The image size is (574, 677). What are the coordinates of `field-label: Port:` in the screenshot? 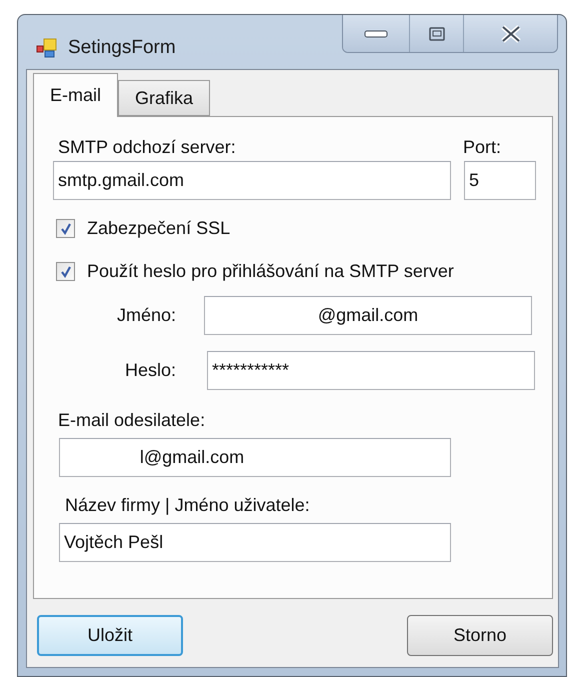 It's located at (482, 147).